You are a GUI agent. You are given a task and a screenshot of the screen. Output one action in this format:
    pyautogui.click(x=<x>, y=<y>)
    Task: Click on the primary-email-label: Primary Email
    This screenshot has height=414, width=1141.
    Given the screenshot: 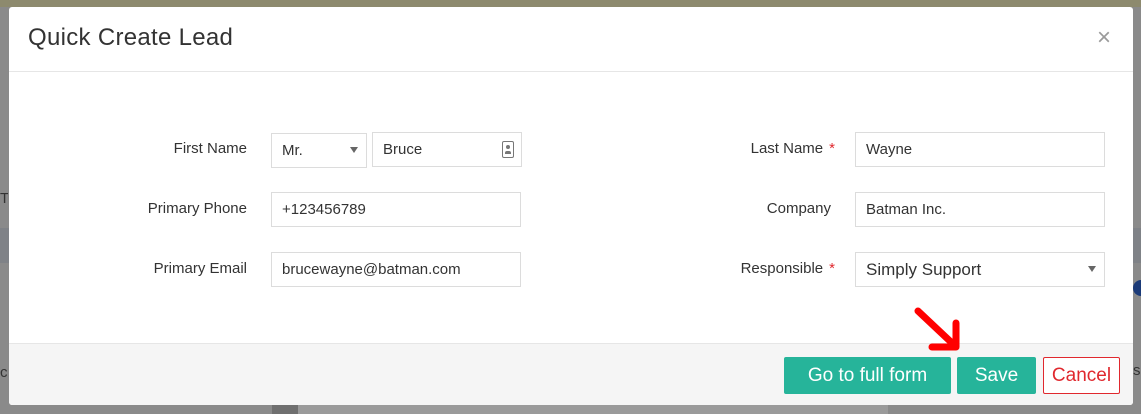 What is the action you would take?
    pyautogui.click(x=200, y=268)
    